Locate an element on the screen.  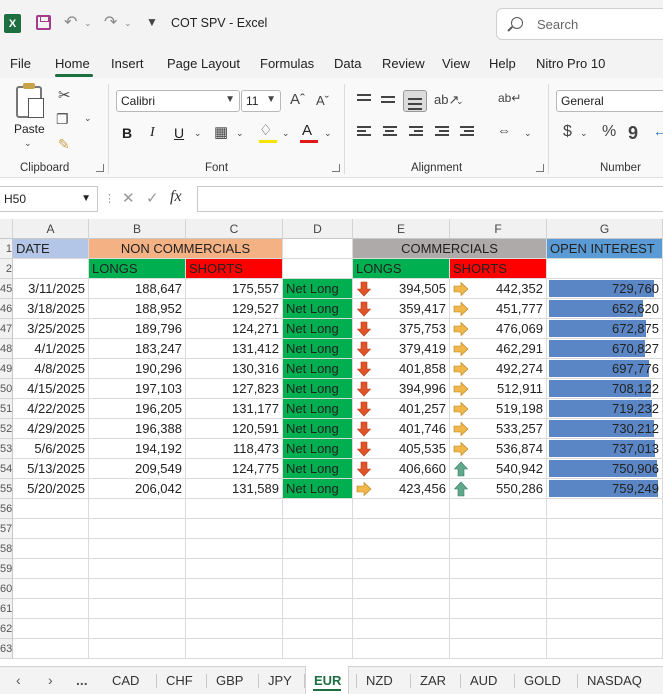
font-color-dropdown-icon: ⌄ is located at coordinates (328, 133).